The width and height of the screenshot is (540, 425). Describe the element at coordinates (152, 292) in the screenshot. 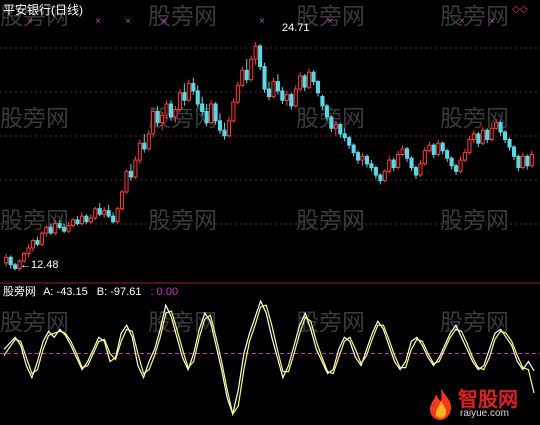

I see `indicator-c-label: :` at that location.